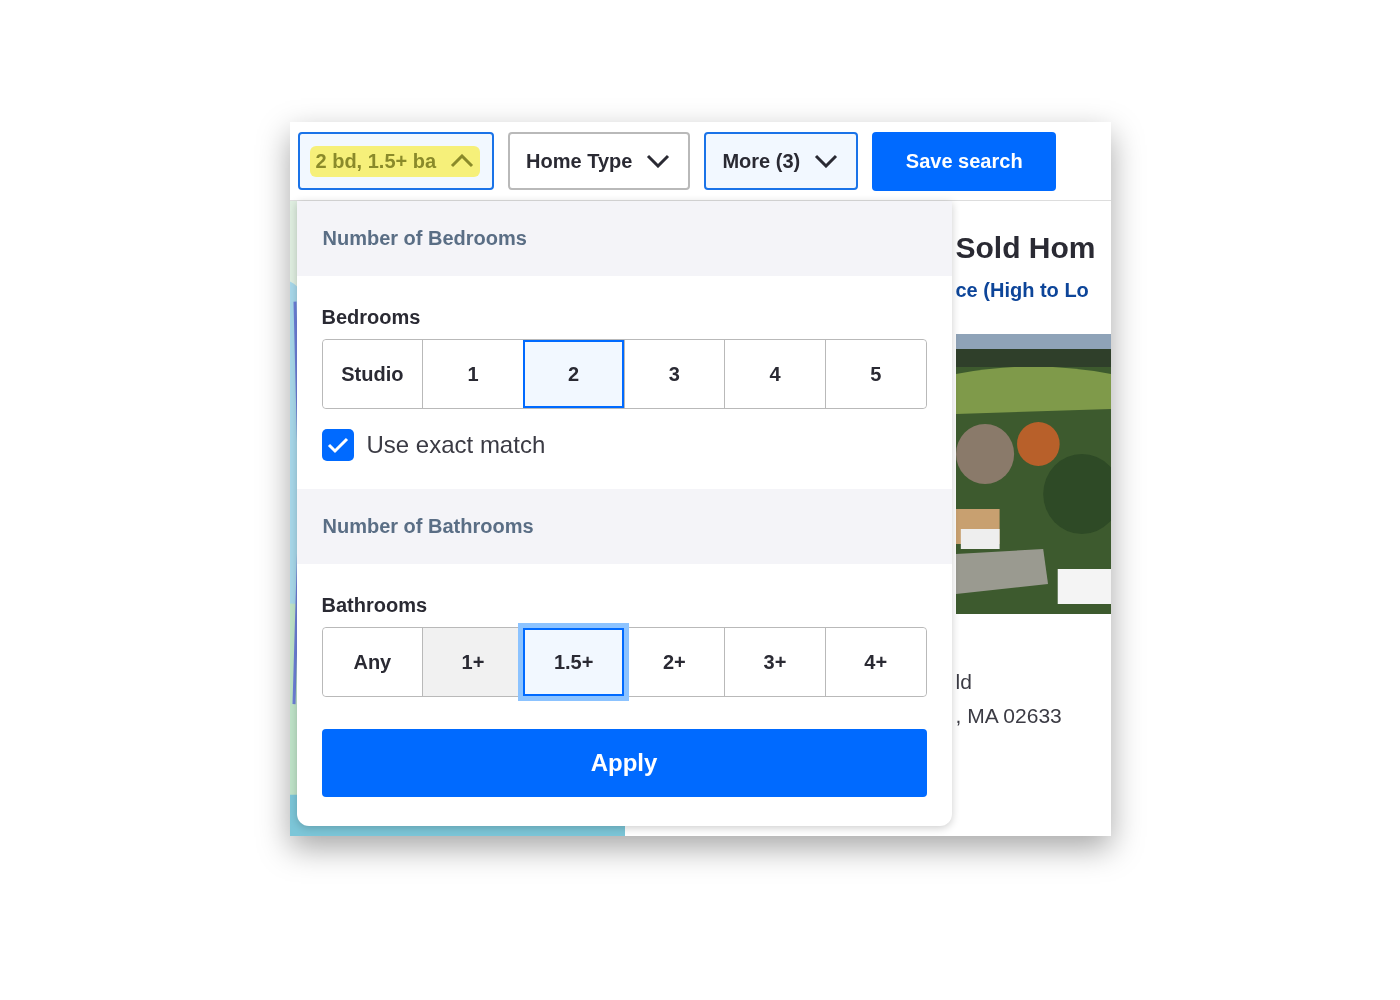 This screenshot has height=1000, width=1400. Describe the element at coordinates (624, 526) in the screenshot. I see `section-header: Number of Bathrooms` at that location.